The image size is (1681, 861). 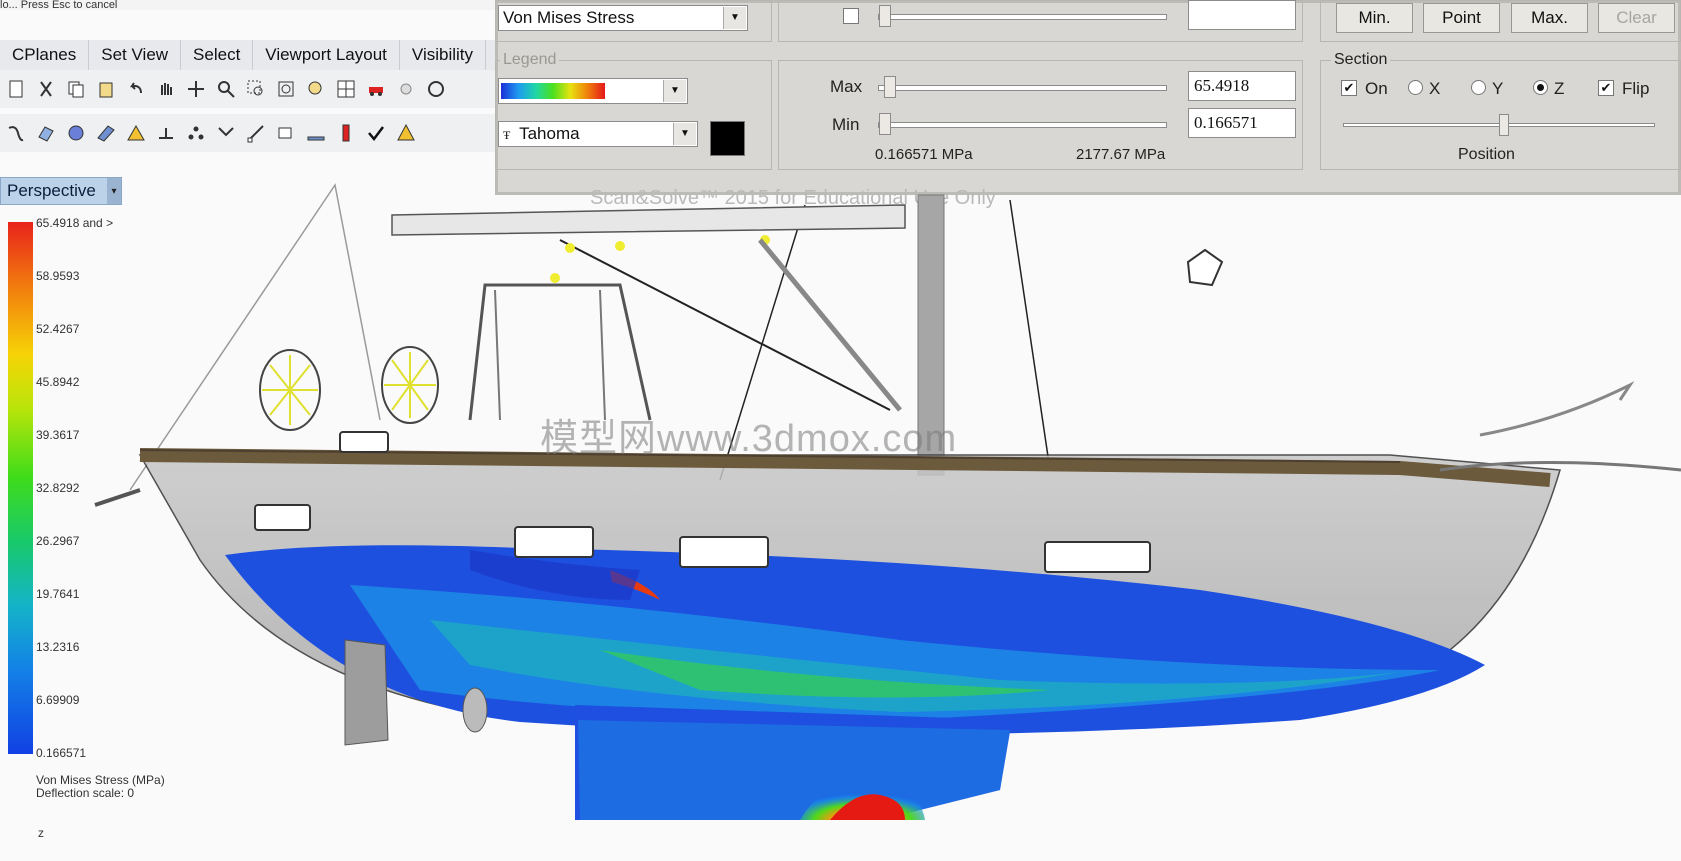 I want to click on tab-set-view: Set View, so click(x=135, y=55).